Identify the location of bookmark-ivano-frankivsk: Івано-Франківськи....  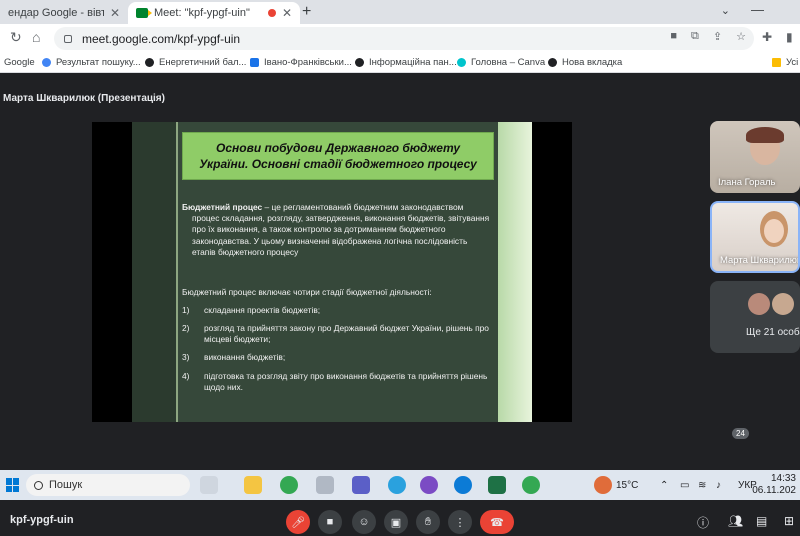
(301, 62).